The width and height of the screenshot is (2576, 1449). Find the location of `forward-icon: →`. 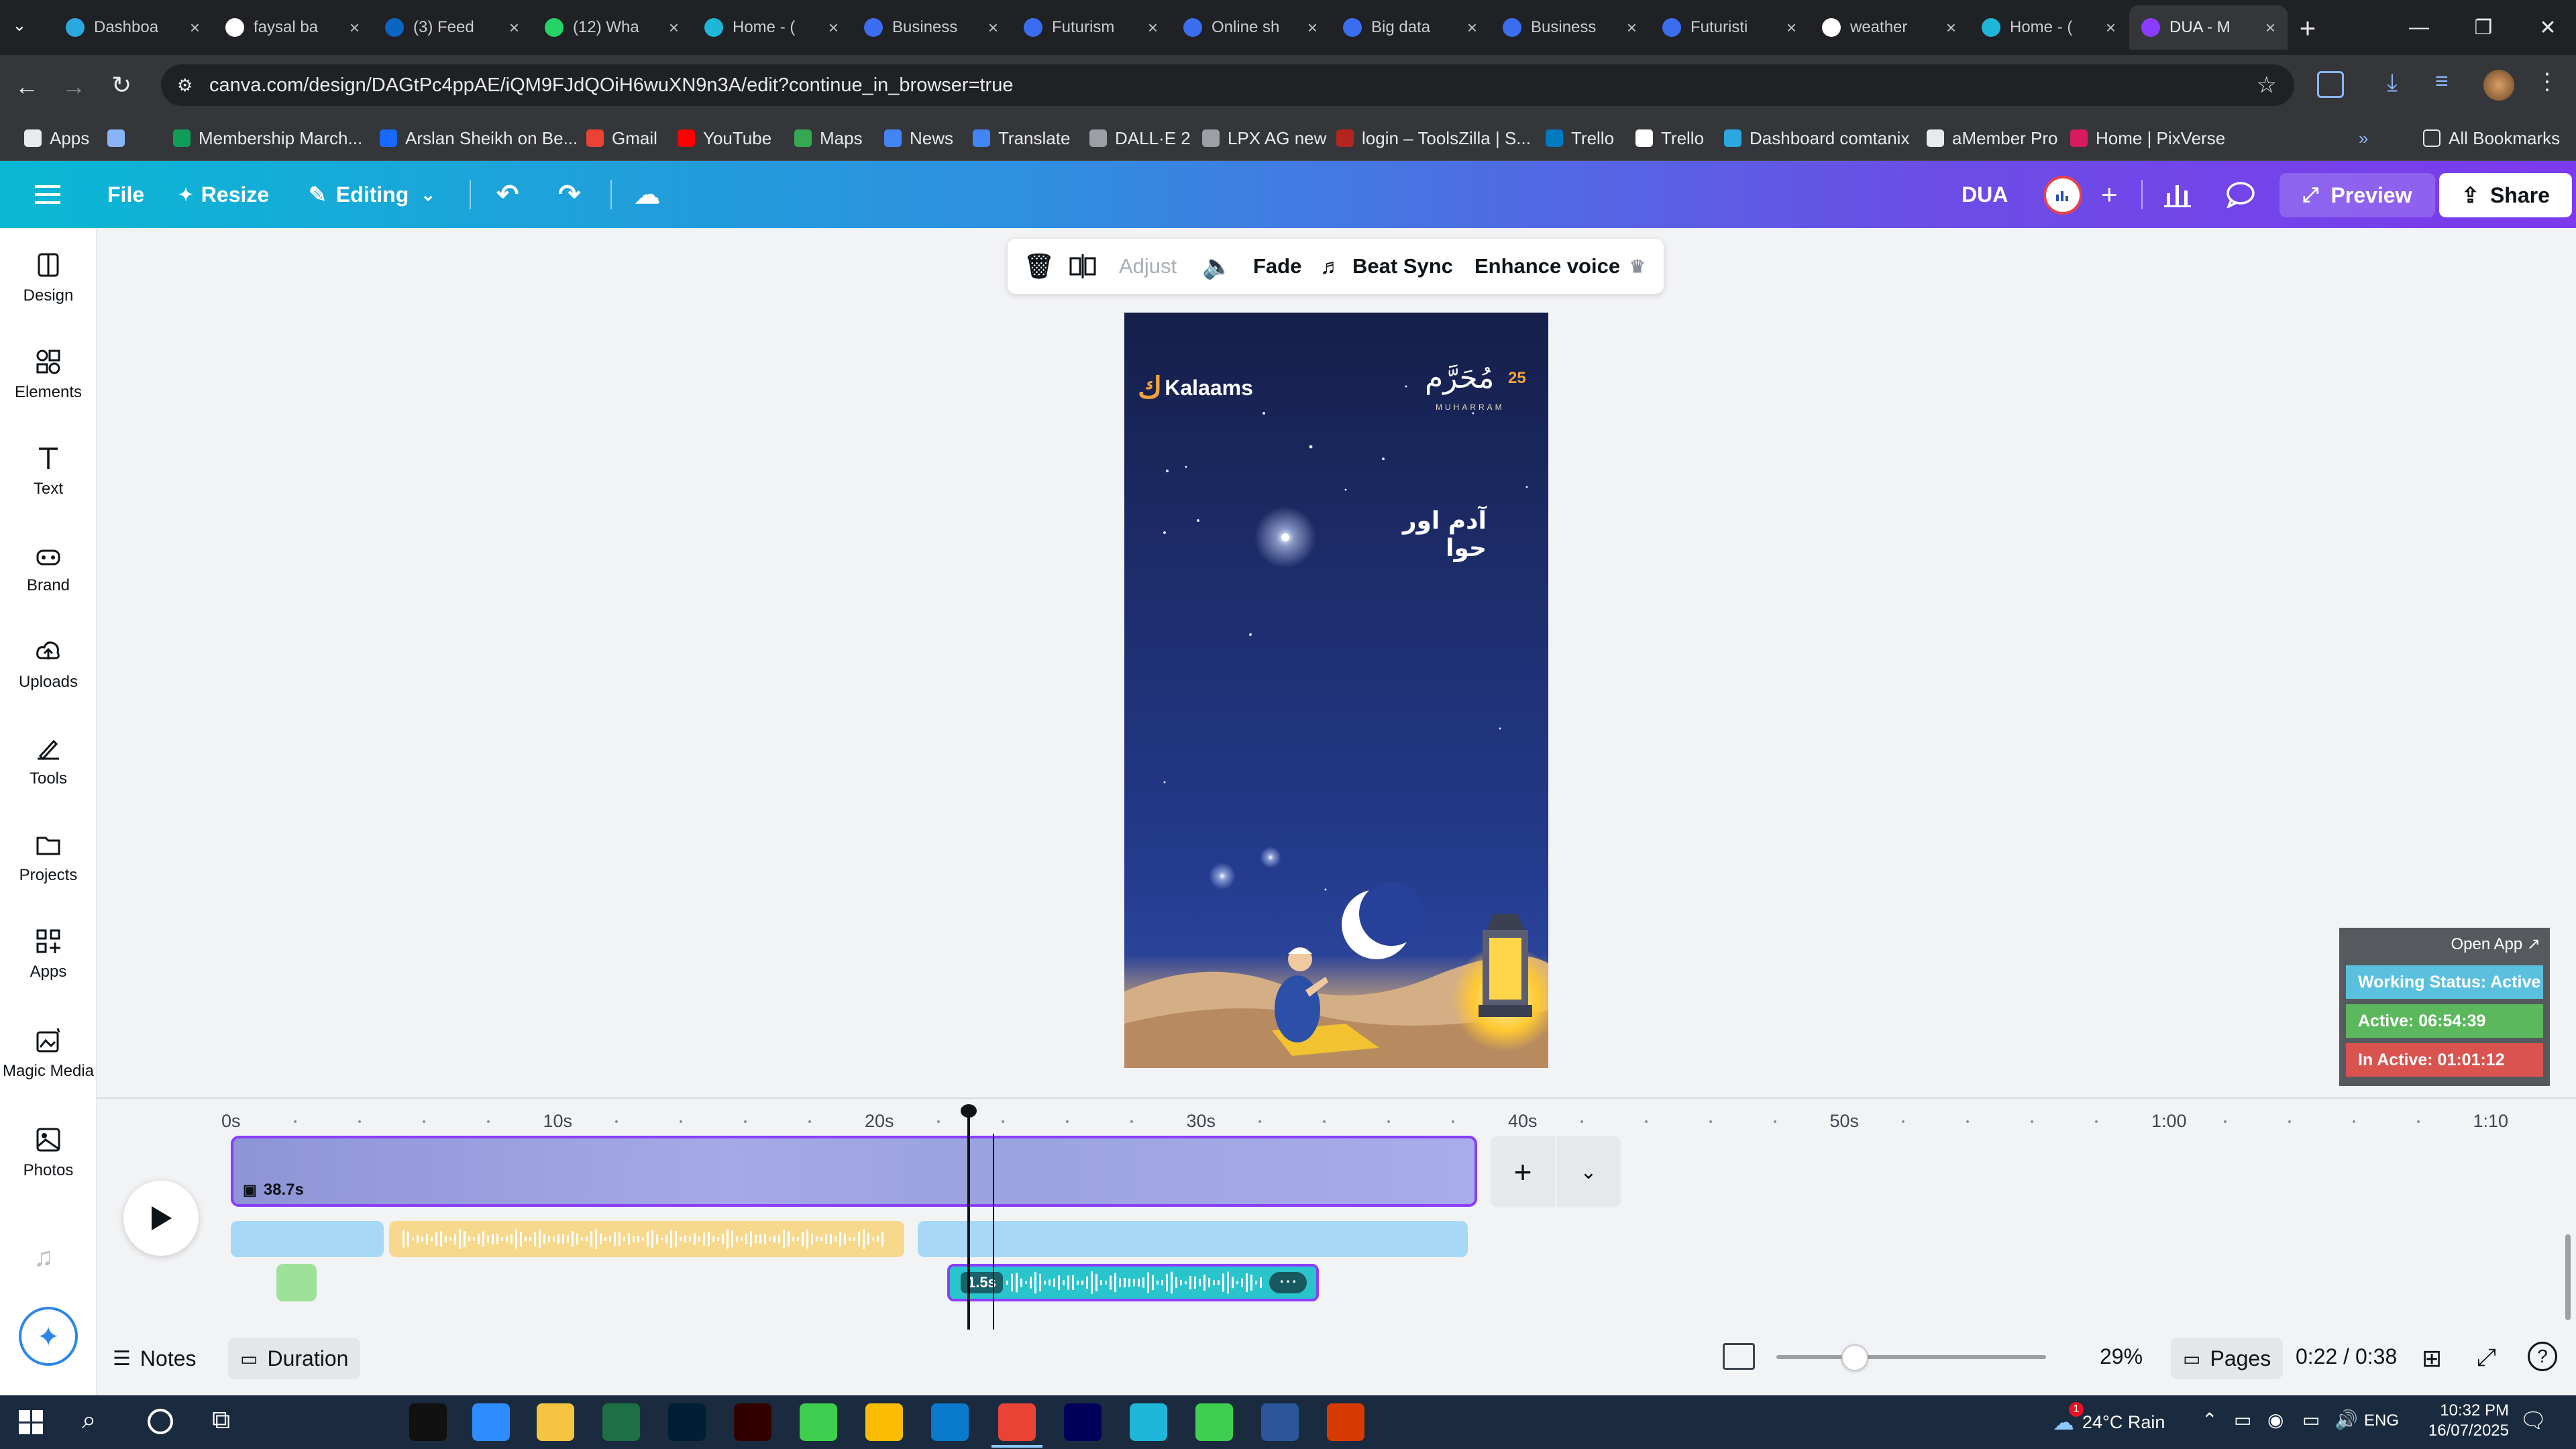

forward-icon: → is located at coordinates (74, 86).